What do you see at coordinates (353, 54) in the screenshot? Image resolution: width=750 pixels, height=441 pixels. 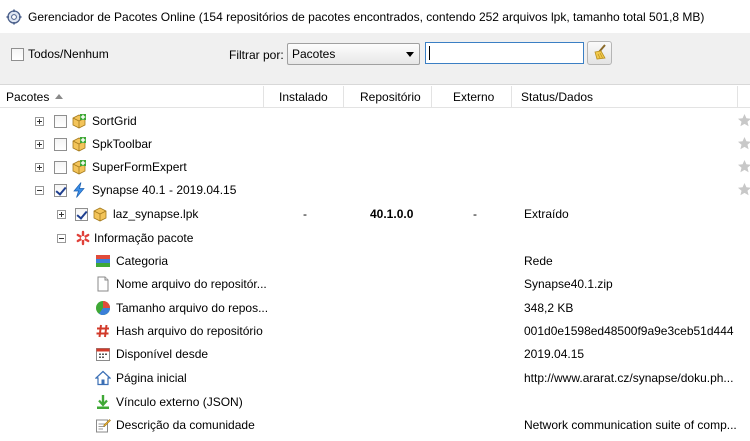 I see `filter-select: Pacotes` at bounding box center [353, 54].